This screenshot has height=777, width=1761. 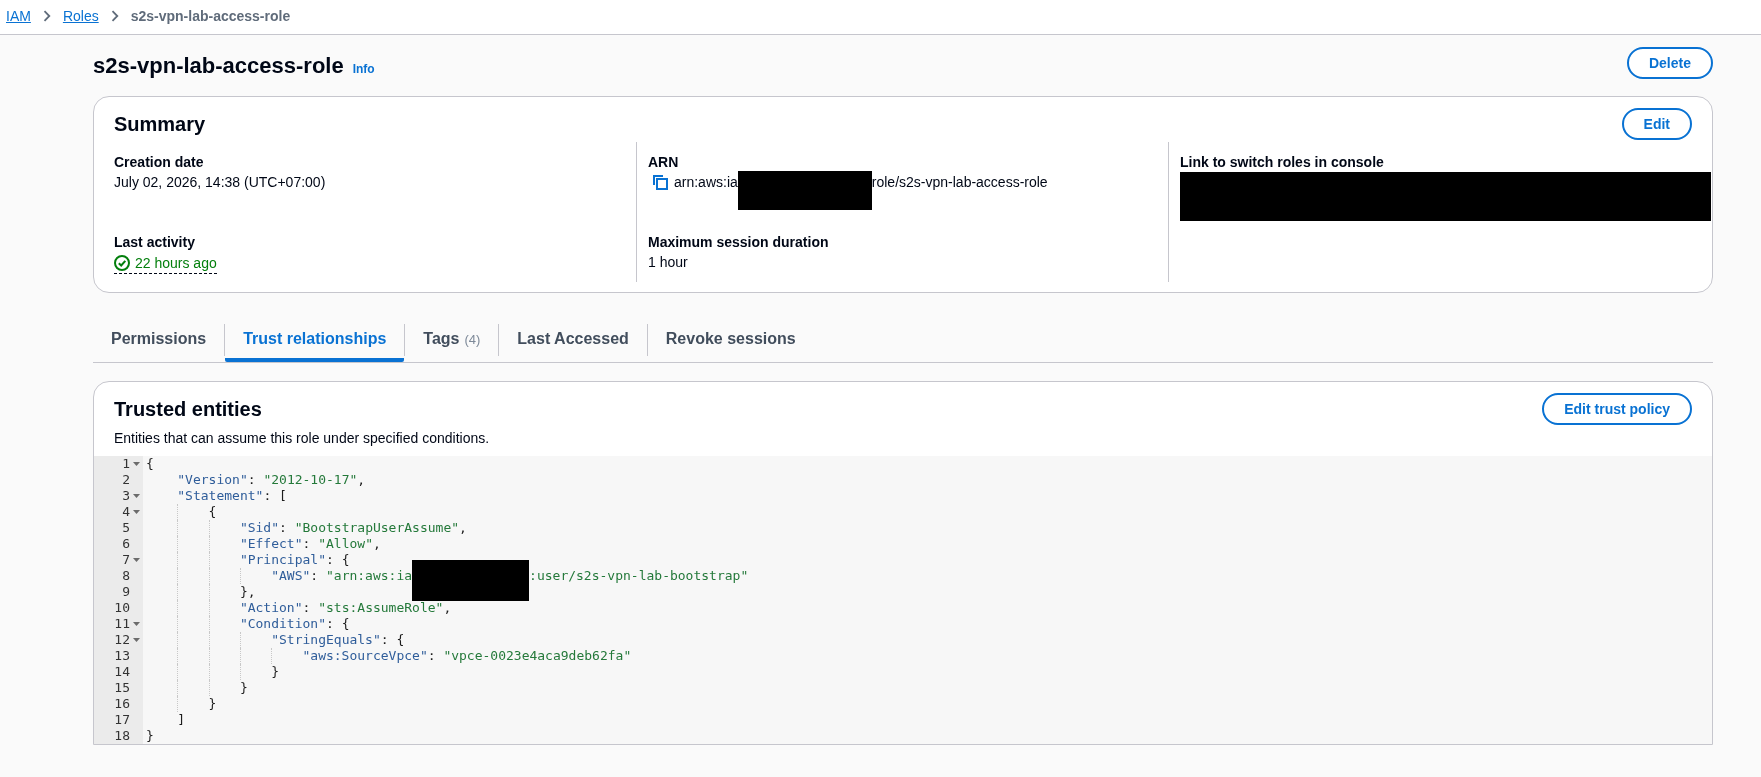 What do you see at coordinates (122, 672) in the screenshot?
I see `line-number: 14` at bounding box center [122, 672].